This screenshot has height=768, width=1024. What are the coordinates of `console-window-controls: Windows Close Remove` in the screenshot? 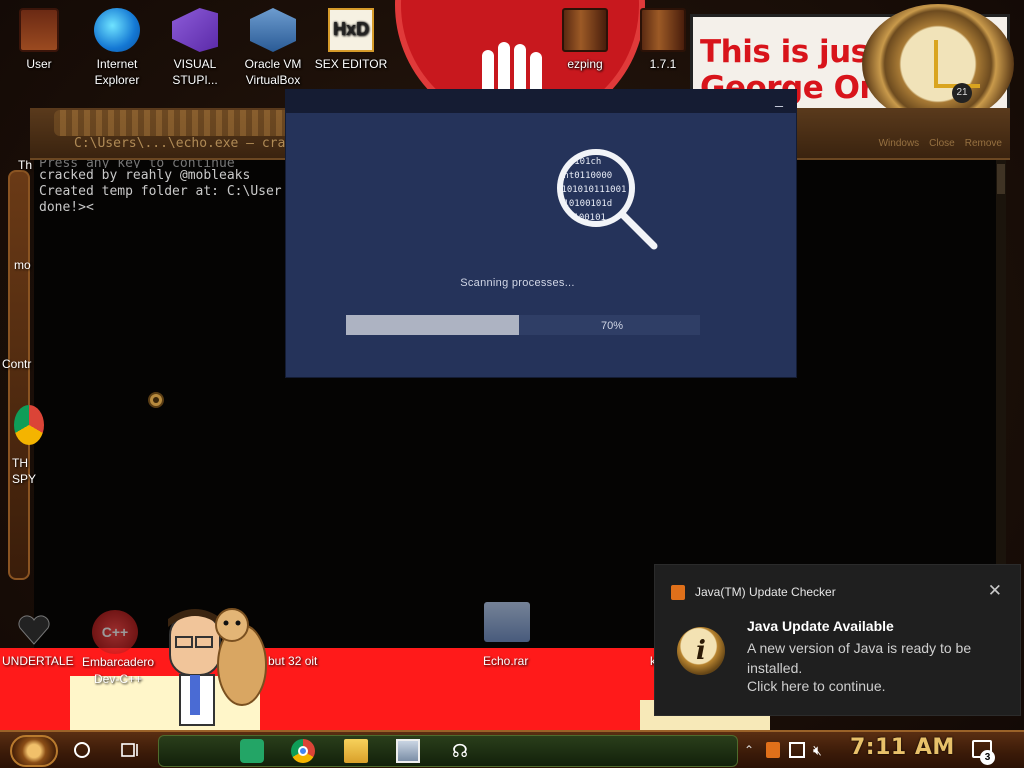 It's located at (940, 143).